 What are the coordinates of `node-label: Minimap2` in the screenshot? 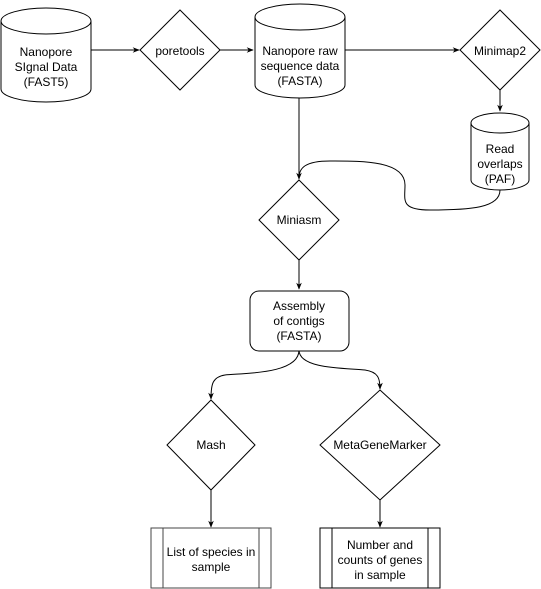 It's located at (500, 51).